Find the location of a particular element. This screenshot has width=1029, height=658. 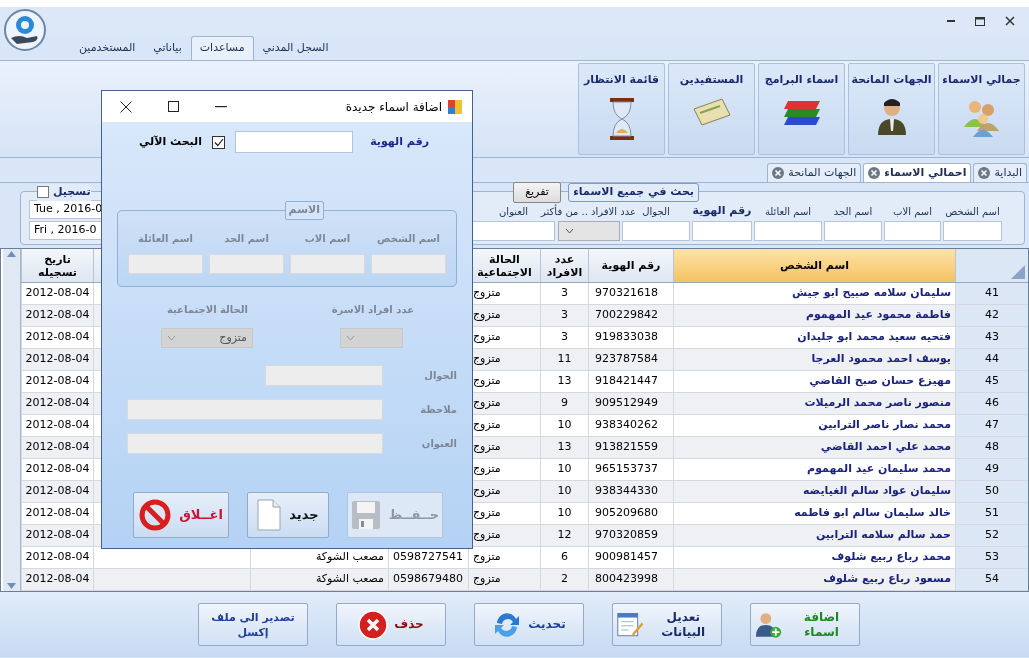

action-button: تعديل البيانات is located at coordinates (667, 624).